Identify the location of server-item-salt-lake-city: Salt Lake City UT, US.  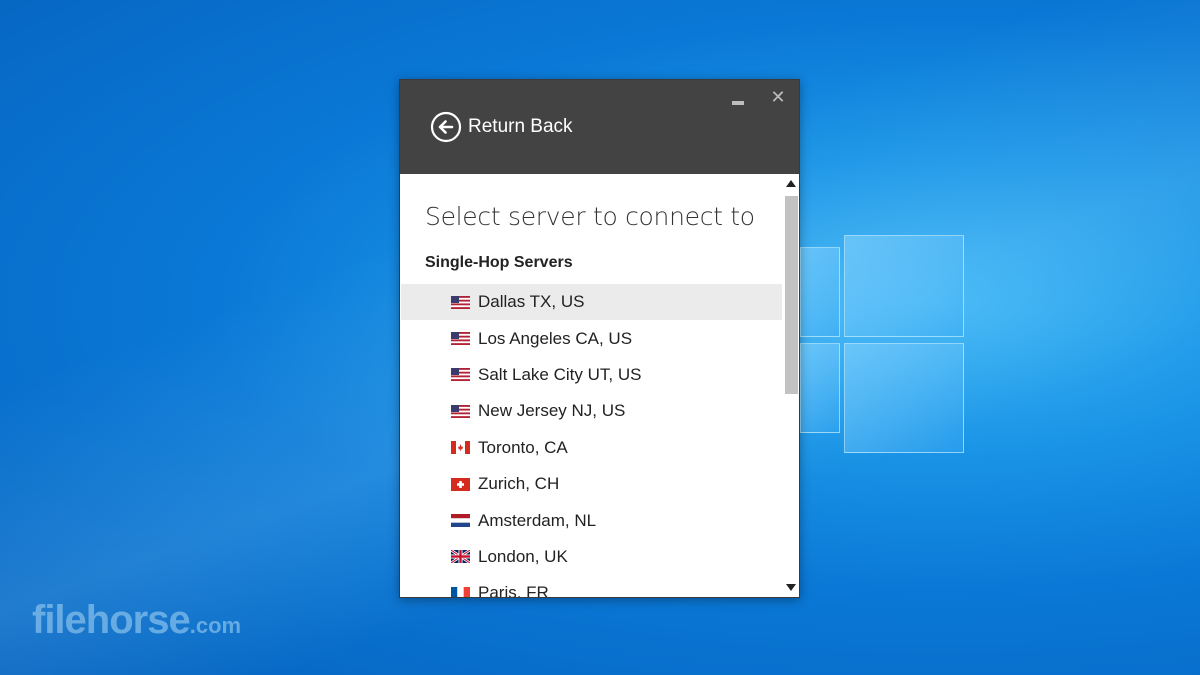
(591, 375).